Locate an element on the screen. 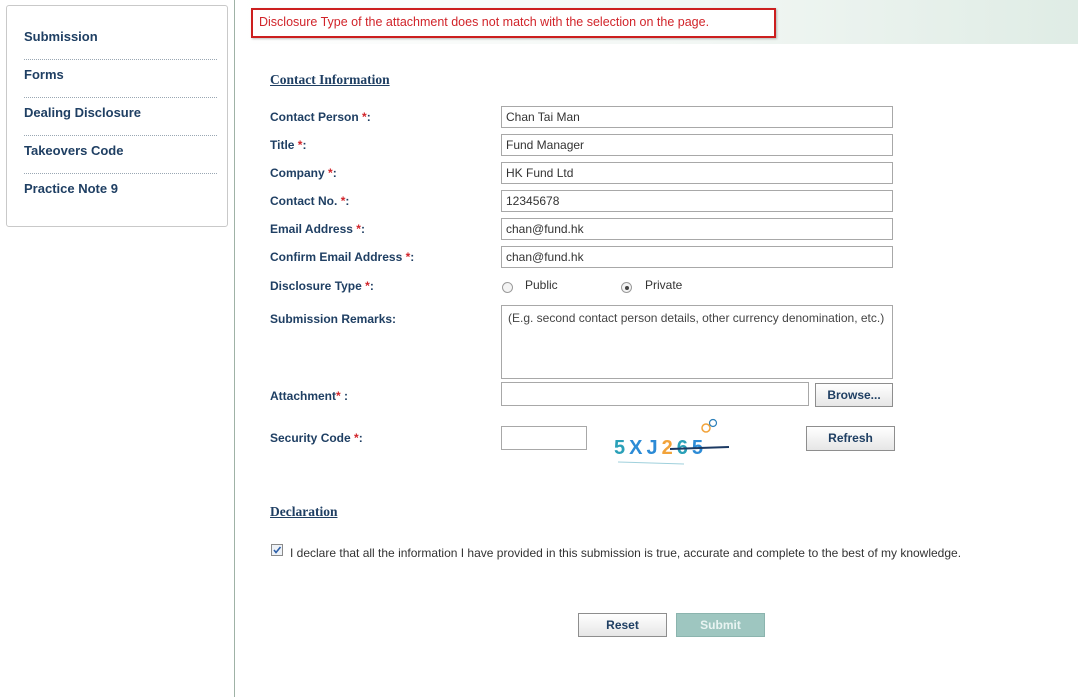 The width and height of the screenshot is (1078, 697). main-divider is located at coordinates (234, 348).